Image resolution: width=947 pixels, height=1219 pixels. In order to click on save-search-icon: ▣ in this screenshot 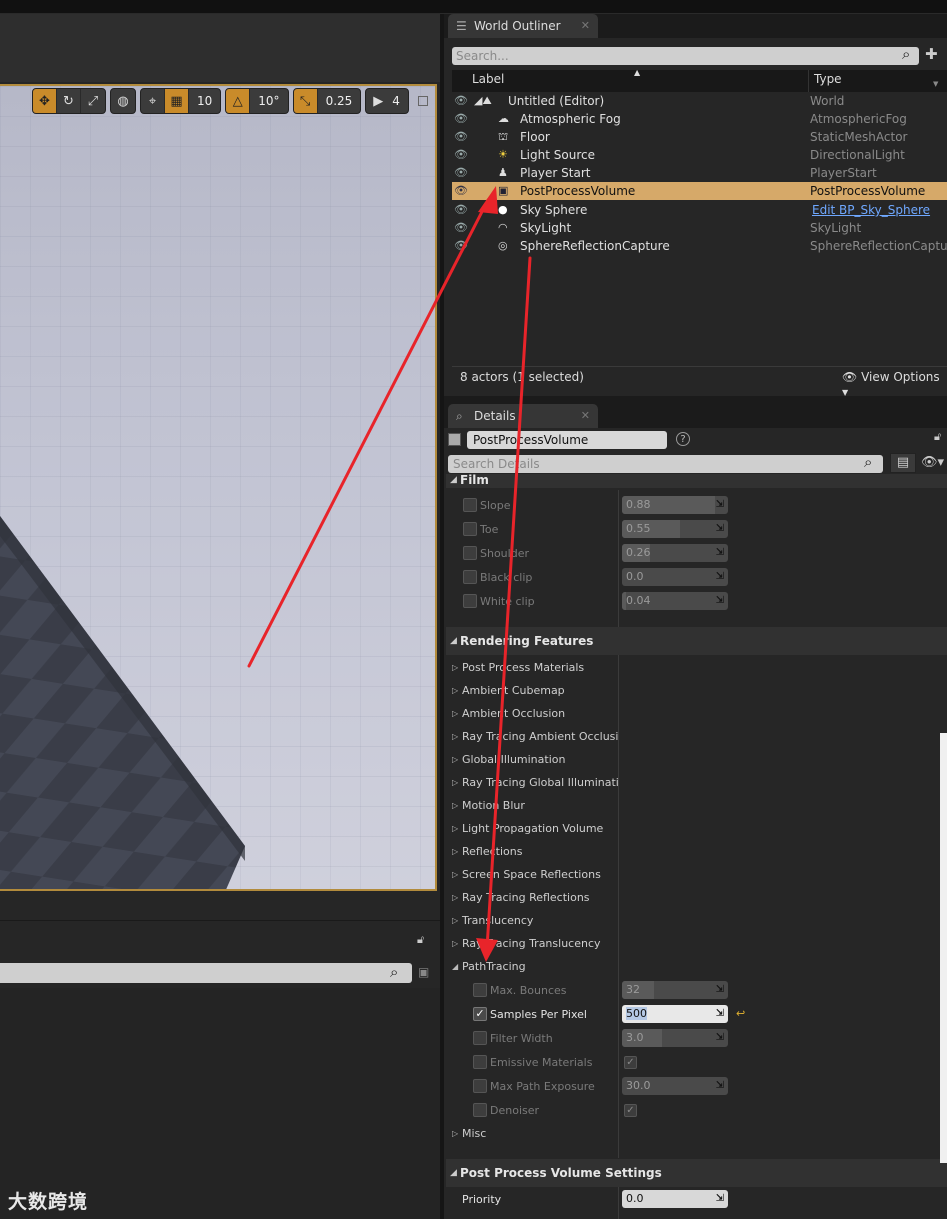, I will do `click(423, 972)`.